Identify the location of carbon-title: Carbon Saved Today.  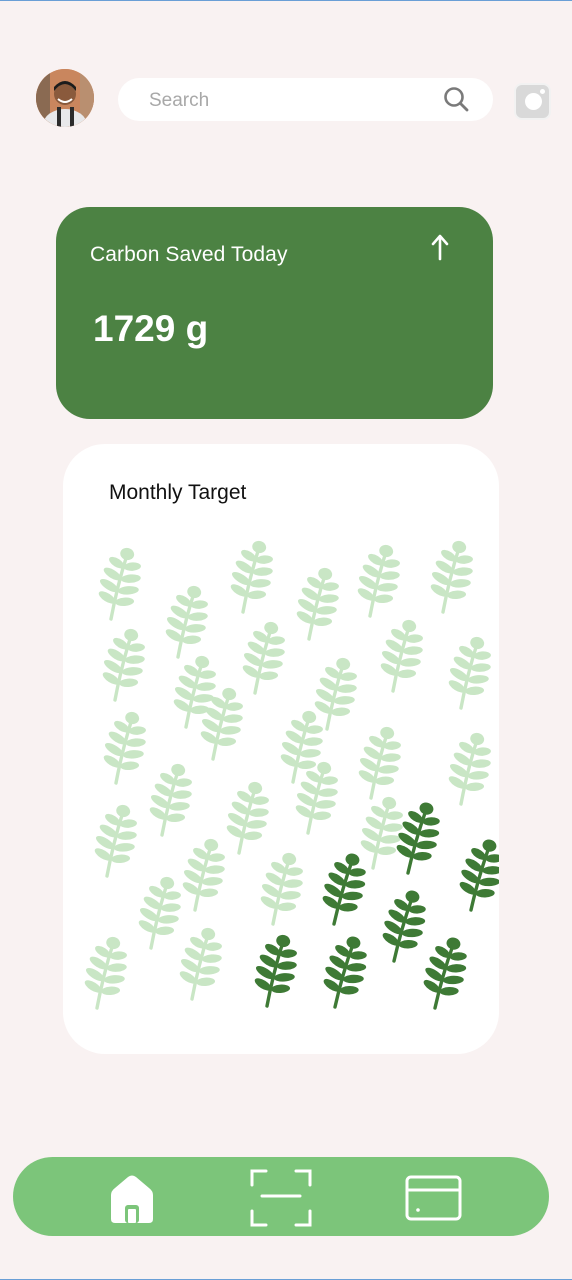
(189, 254).